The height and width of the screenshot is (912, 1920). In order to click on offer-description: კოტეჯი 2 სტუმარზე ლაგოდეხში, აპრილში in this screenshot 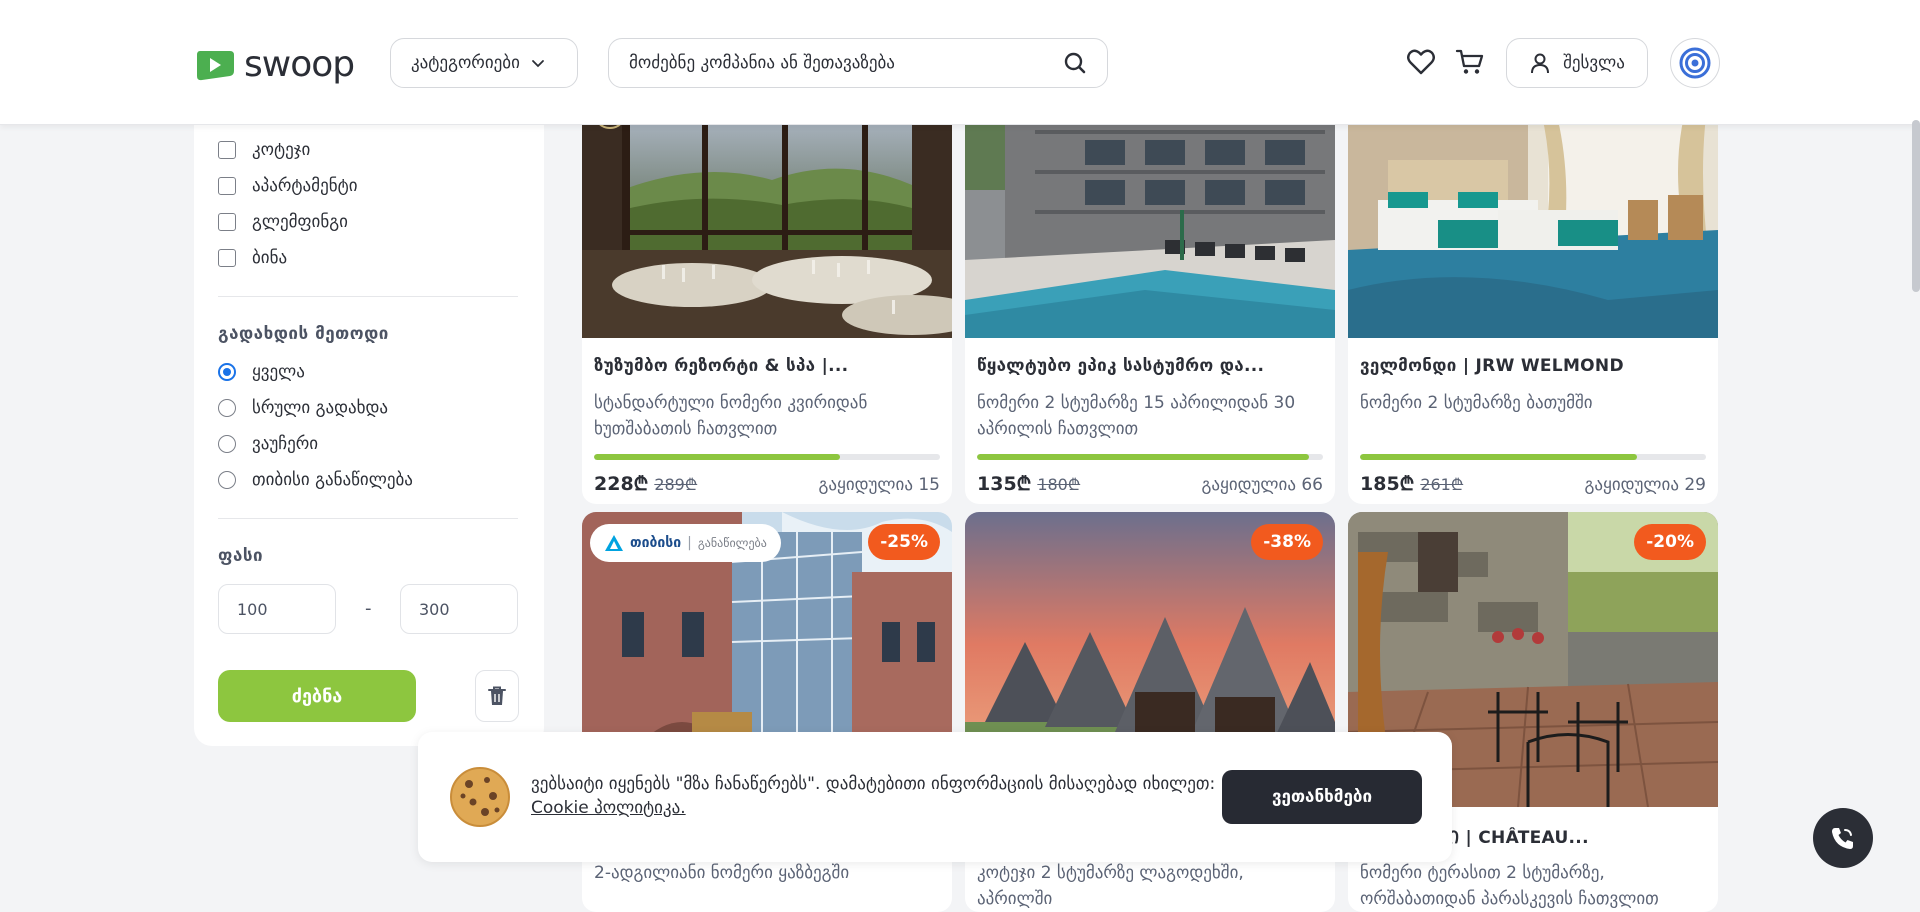, I will do `click(1110, 886)`.